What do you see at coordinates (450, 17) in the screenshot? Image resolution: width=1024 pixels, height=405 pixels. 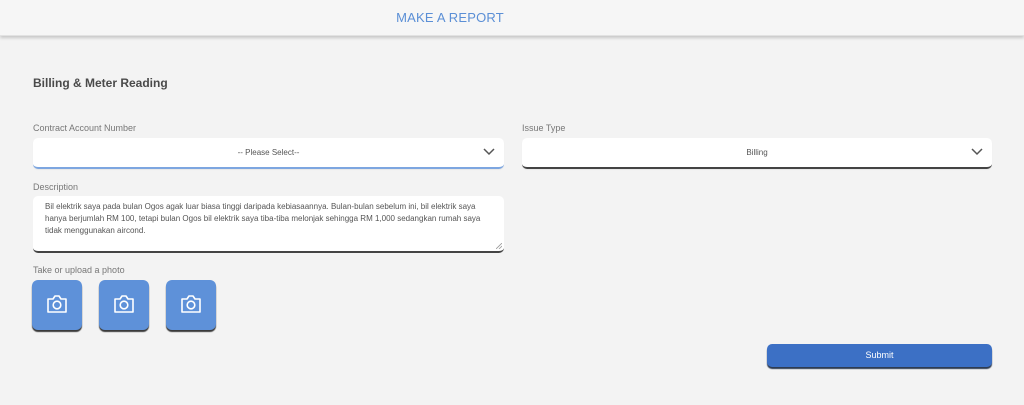 I see `page-title: MAKE A REPORT` at bounding box center [450, 17].